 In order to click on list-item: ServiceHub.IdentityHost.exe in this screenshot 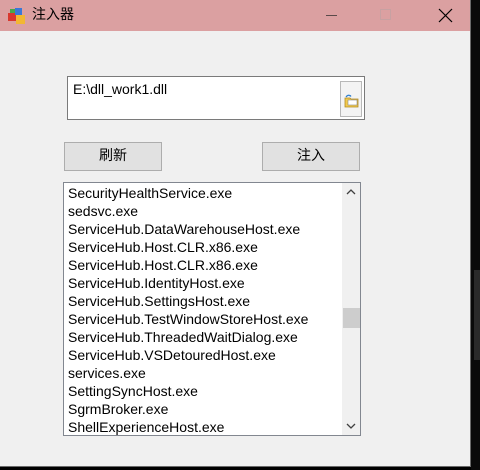, I will do `click(203, 283)`.